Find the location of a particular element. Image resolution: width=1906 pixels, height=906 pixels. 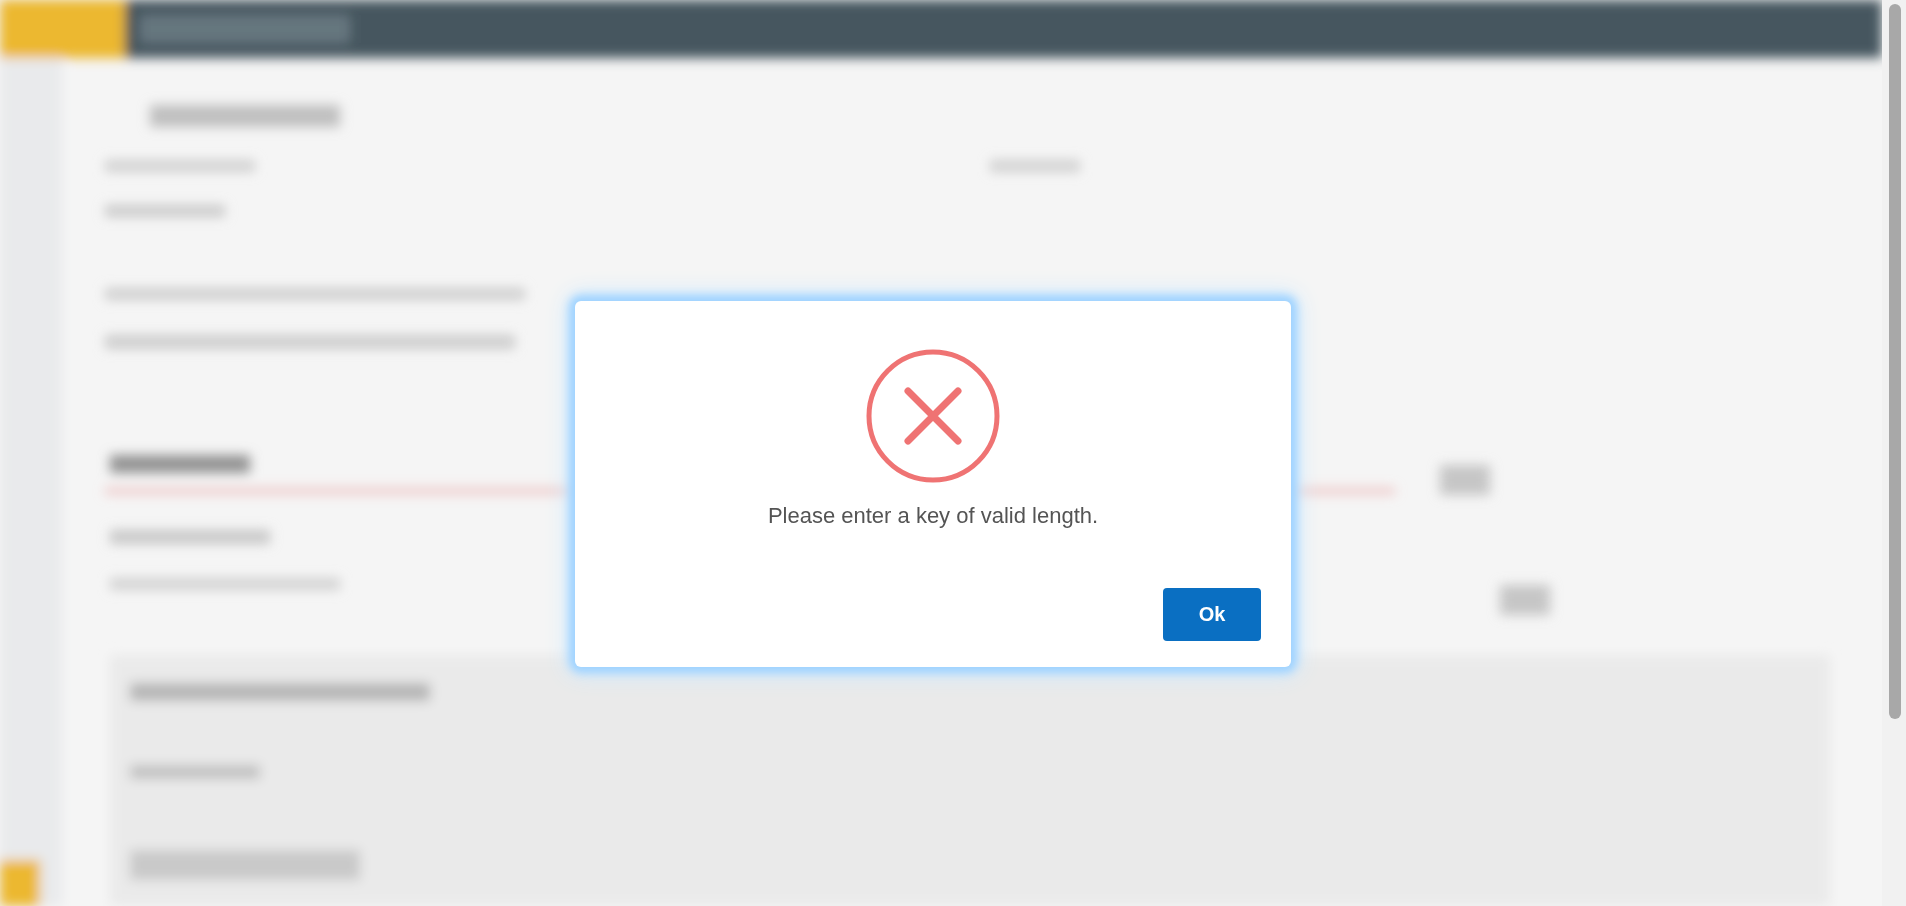

error-message: Please enter a key of valid length. is located at coordinates (933, 516).